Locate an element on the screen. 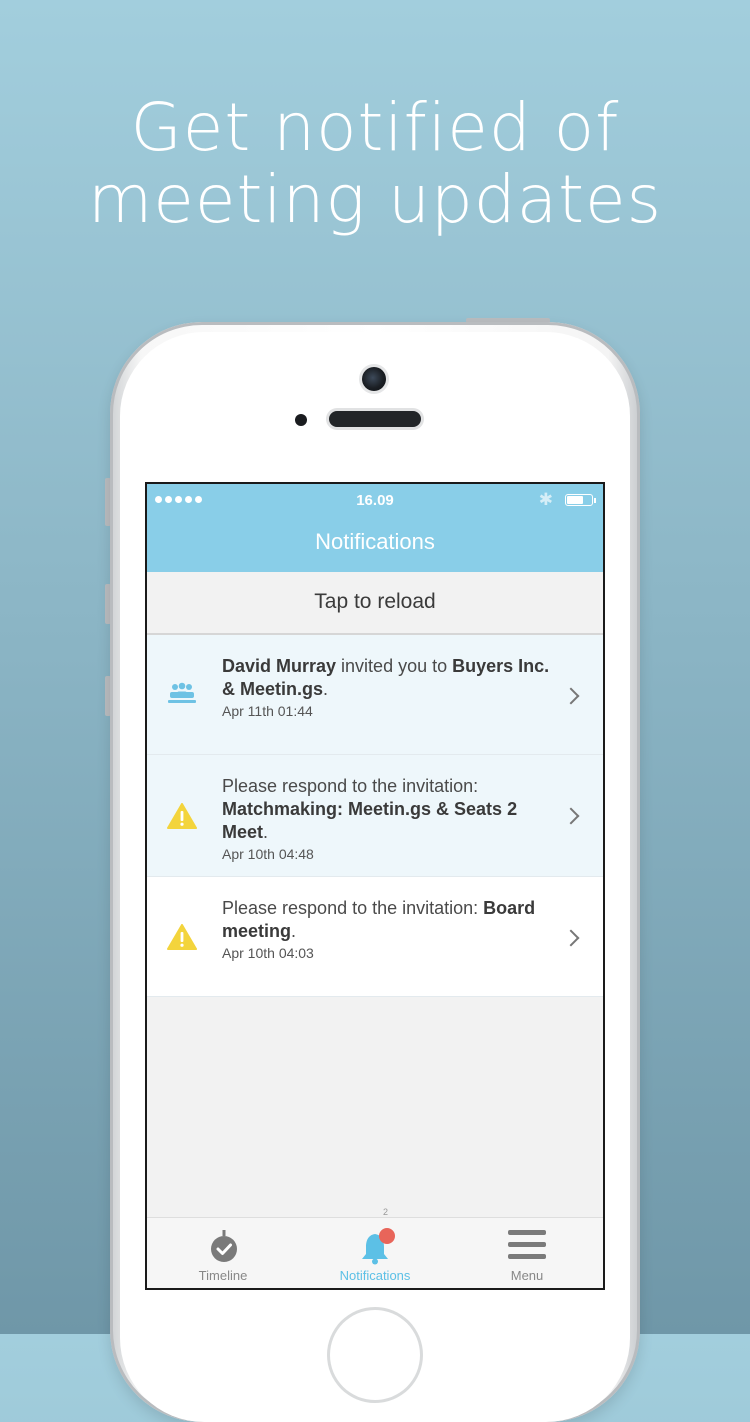 The image size is (750, 1422). bluetooth-icon: ✱ is located at coordinates (545, 499).